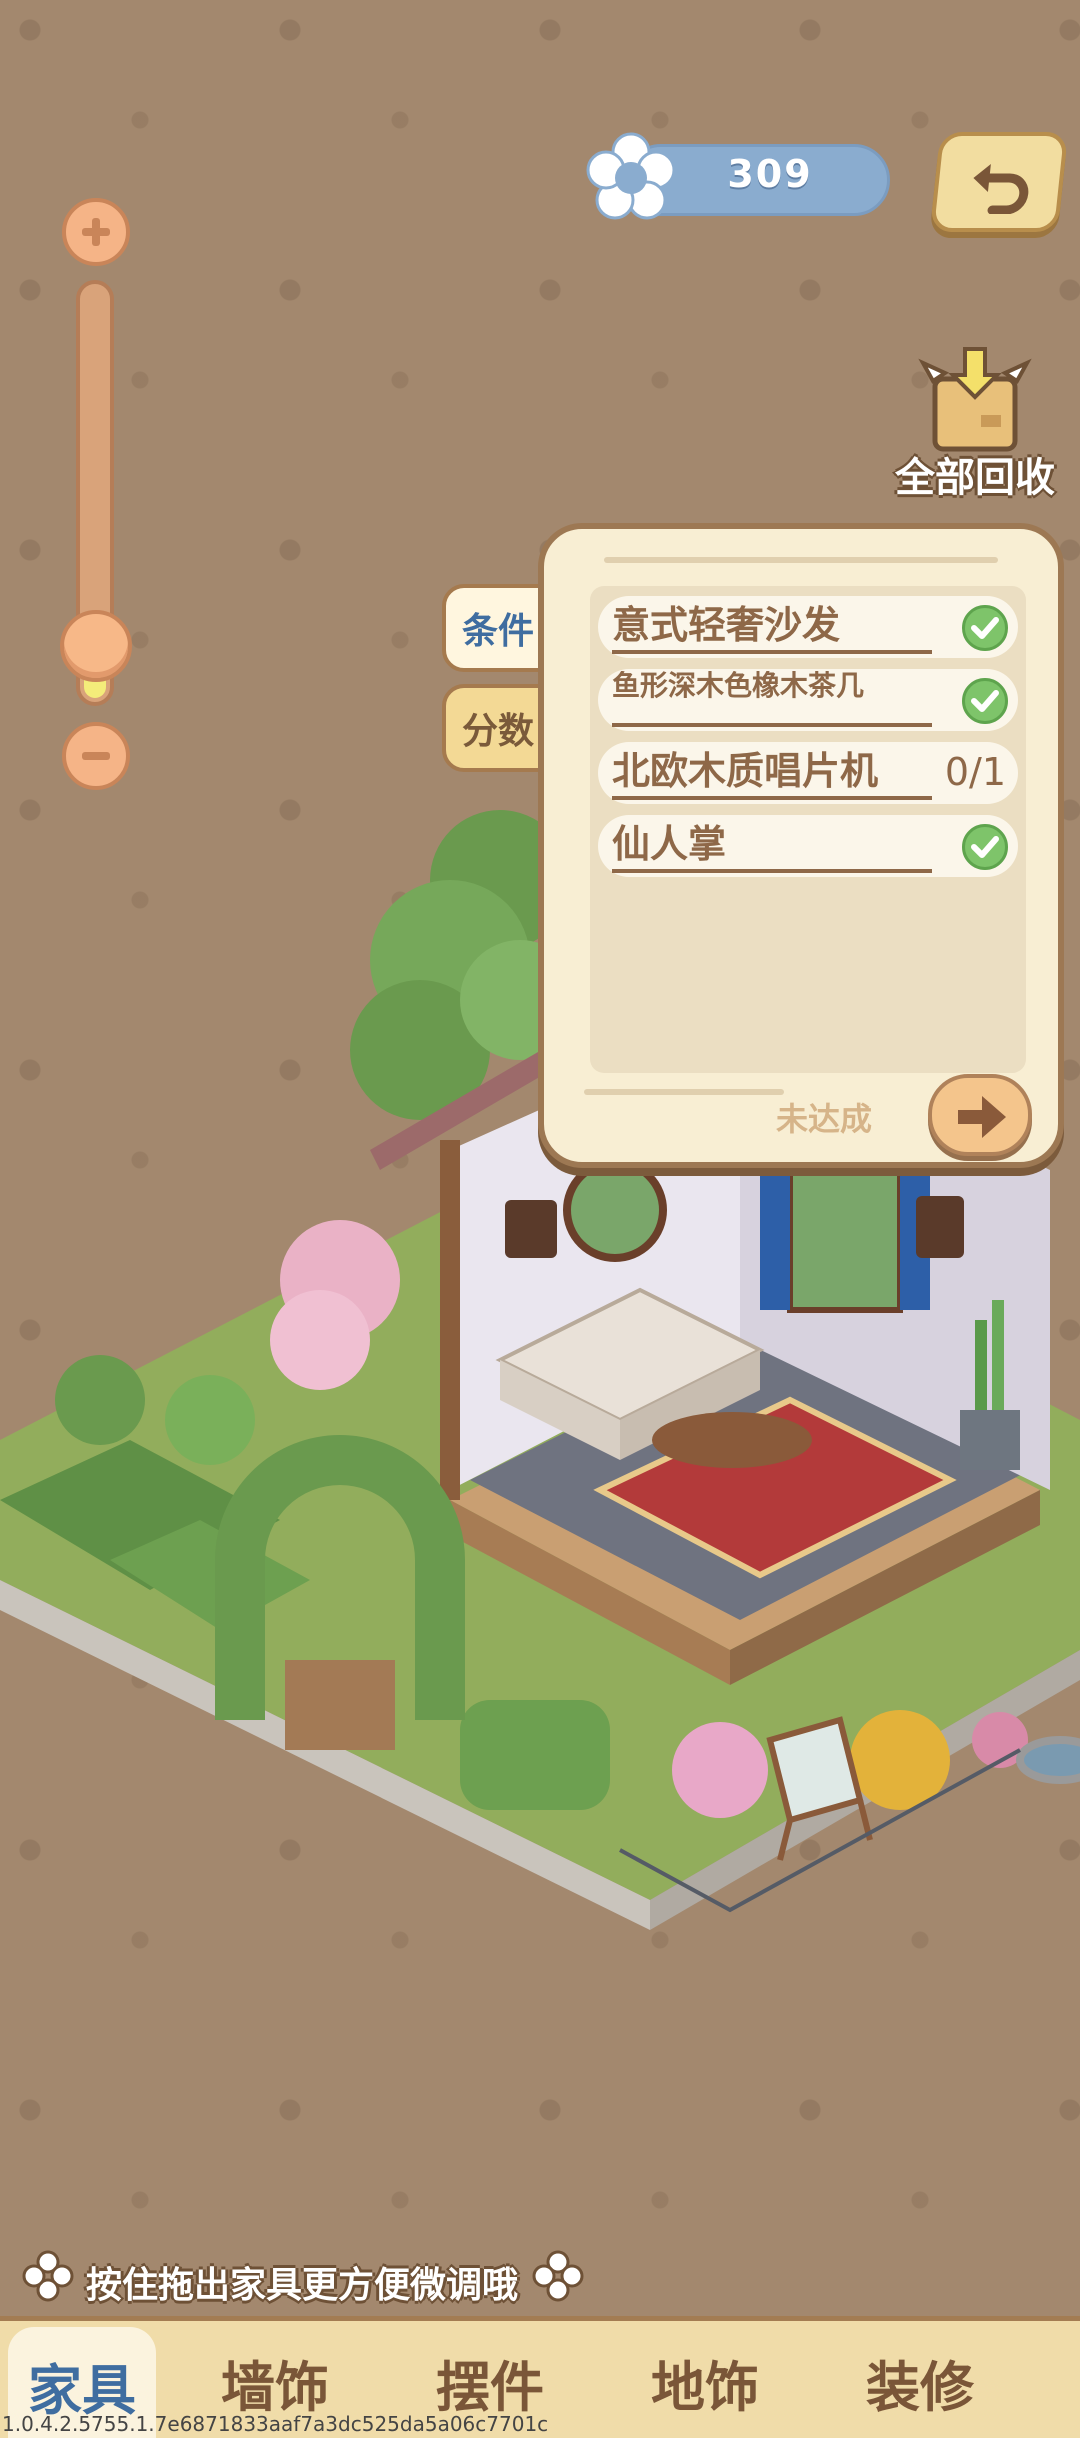 The image size is (1080, 2438). What do you see at coordinates (770, 174) in the screenshot?
I see `currency-value: 309` at bounding box center [770, 174].